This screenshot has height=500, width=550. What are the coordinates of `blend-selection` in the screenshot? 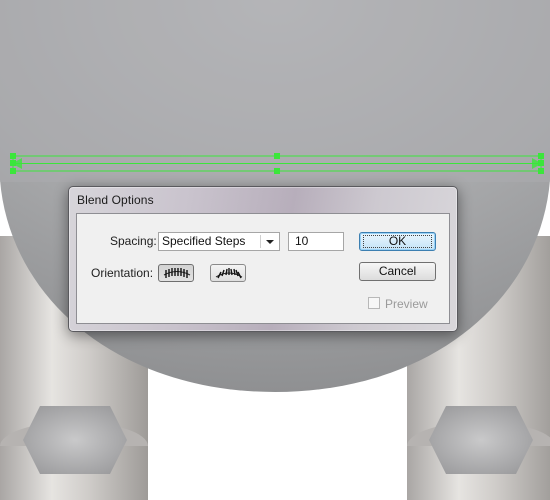 It's located at (277, 163).